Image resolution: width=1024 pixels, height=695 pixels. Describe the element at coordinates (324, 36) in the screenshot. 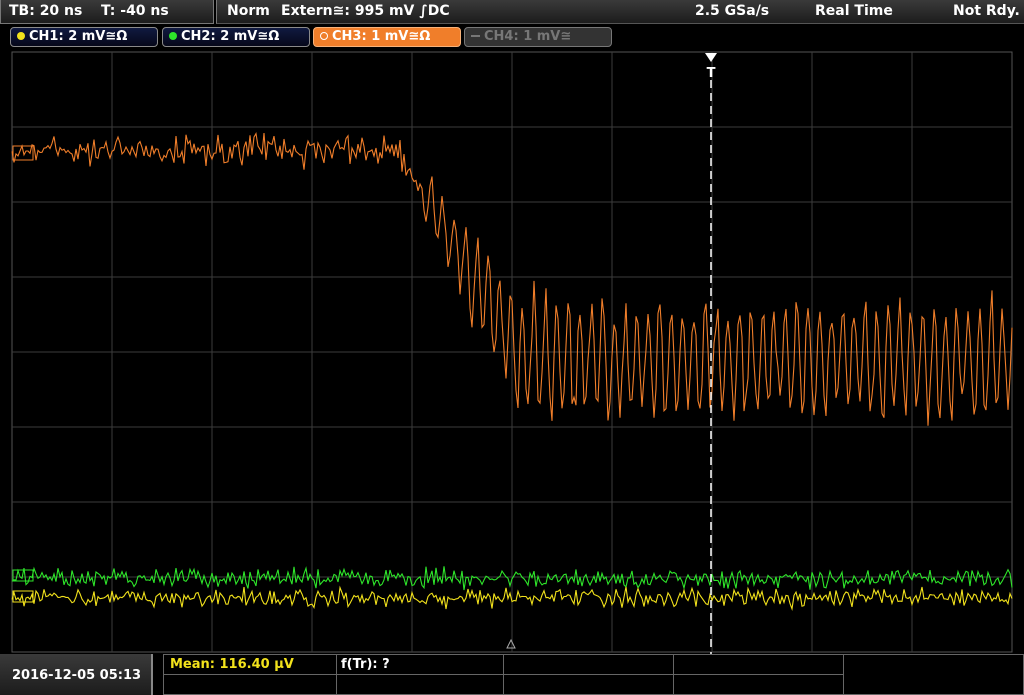

I see `ch3-indicator-icon` at that location.